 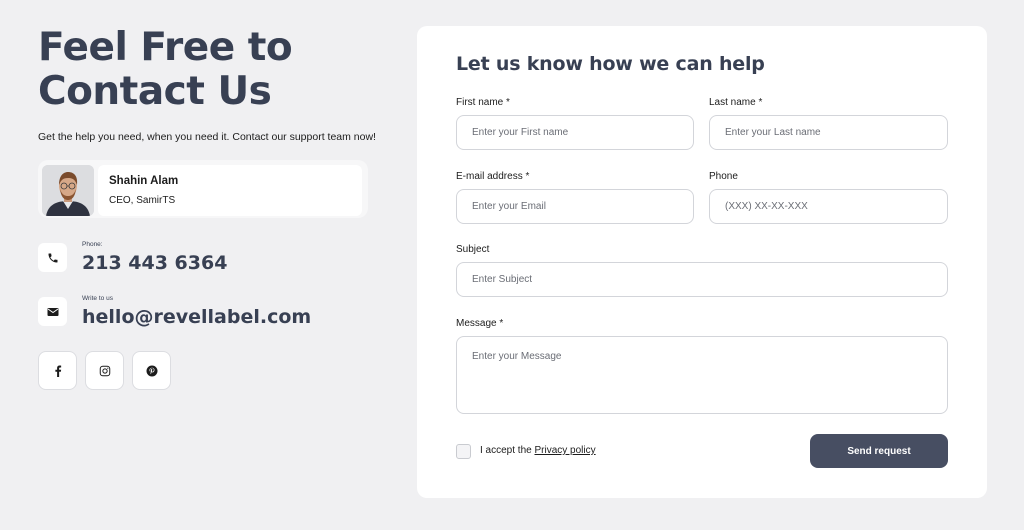 I want to click on phone-icon, so click(x=52, y=257).